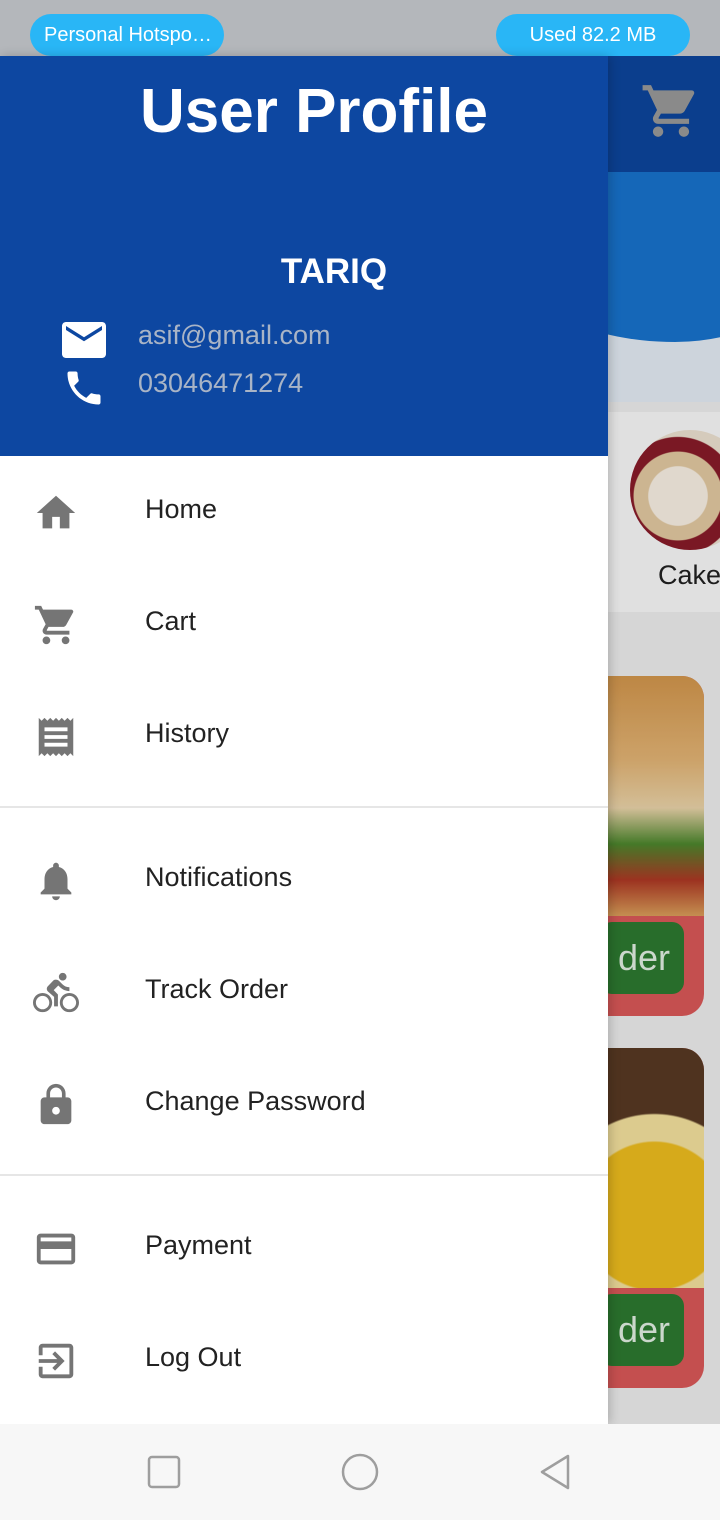  What do you see at coordinates (56, 1104) in the screenshot?
I see `lock-icon` at bounding box center [56, 1104].